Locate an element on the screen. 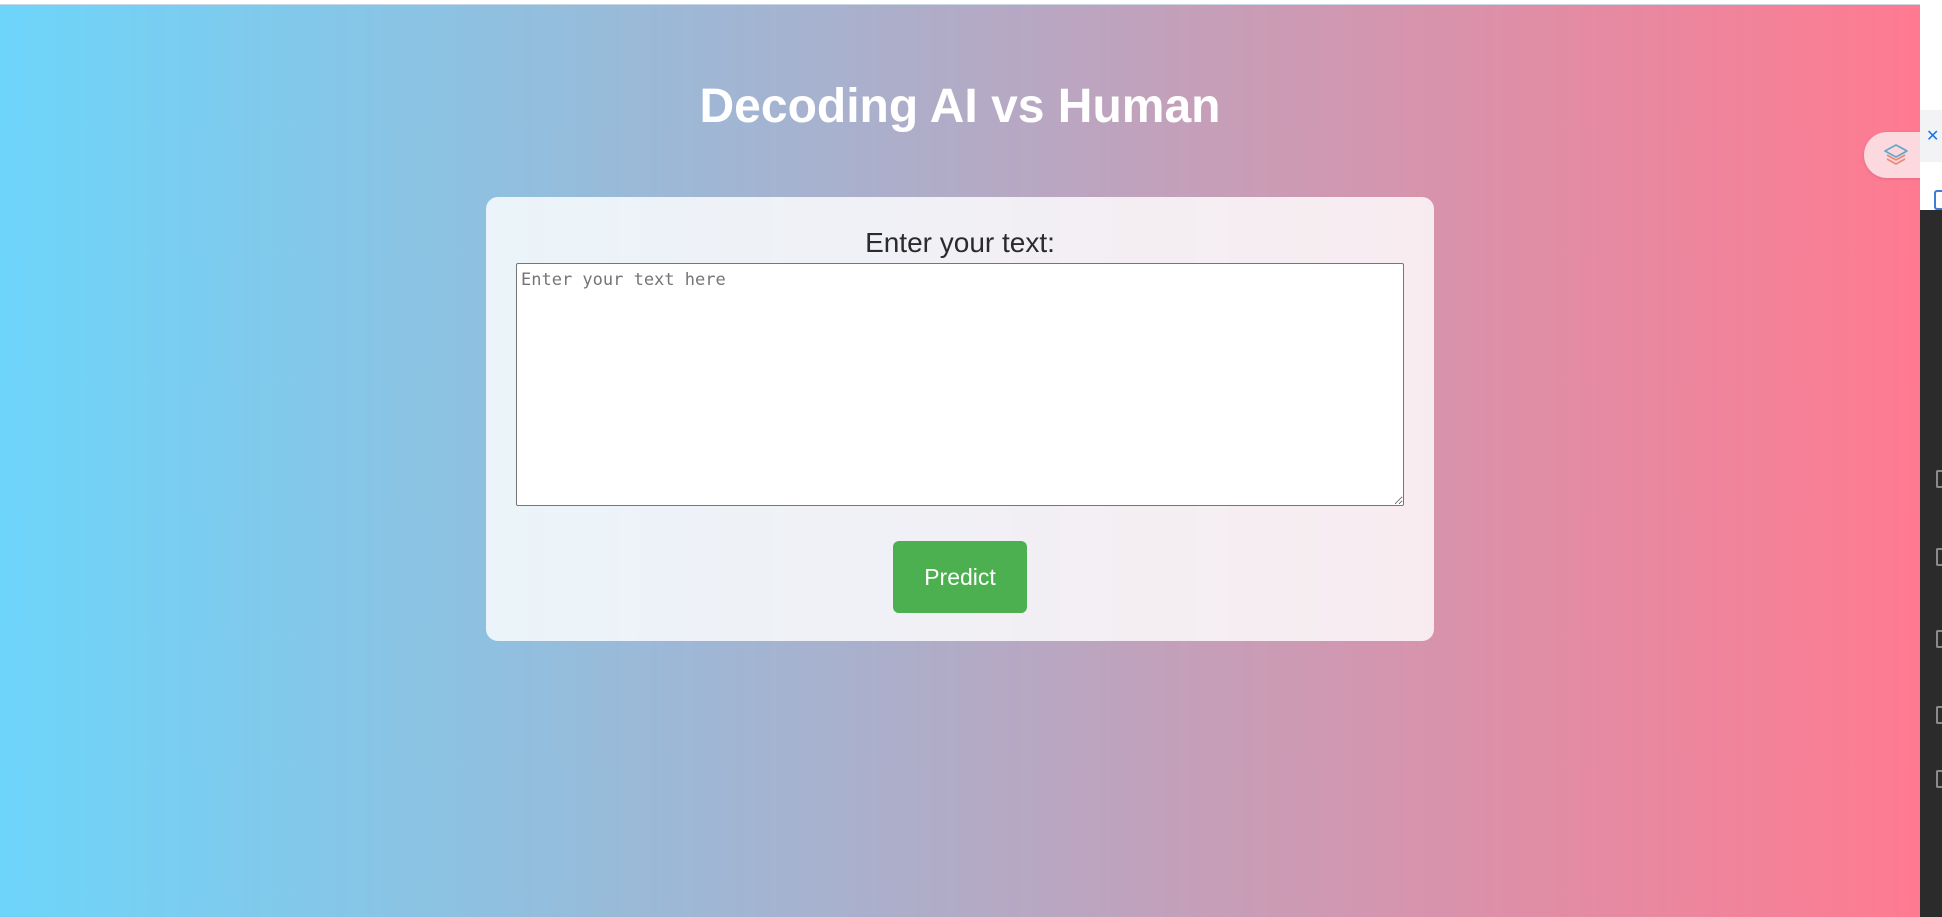  extension-layers-icon is located at coordinates (1896, 155).